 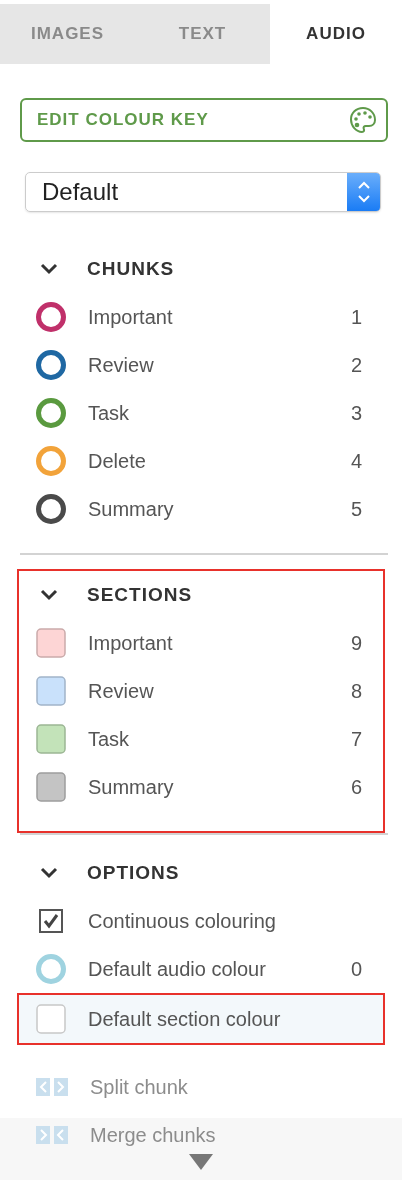 What do you see at coordinates (133, 872) in the screenshot?
I see `section-heading: OPTIONS` at bounding box center [133, 872].